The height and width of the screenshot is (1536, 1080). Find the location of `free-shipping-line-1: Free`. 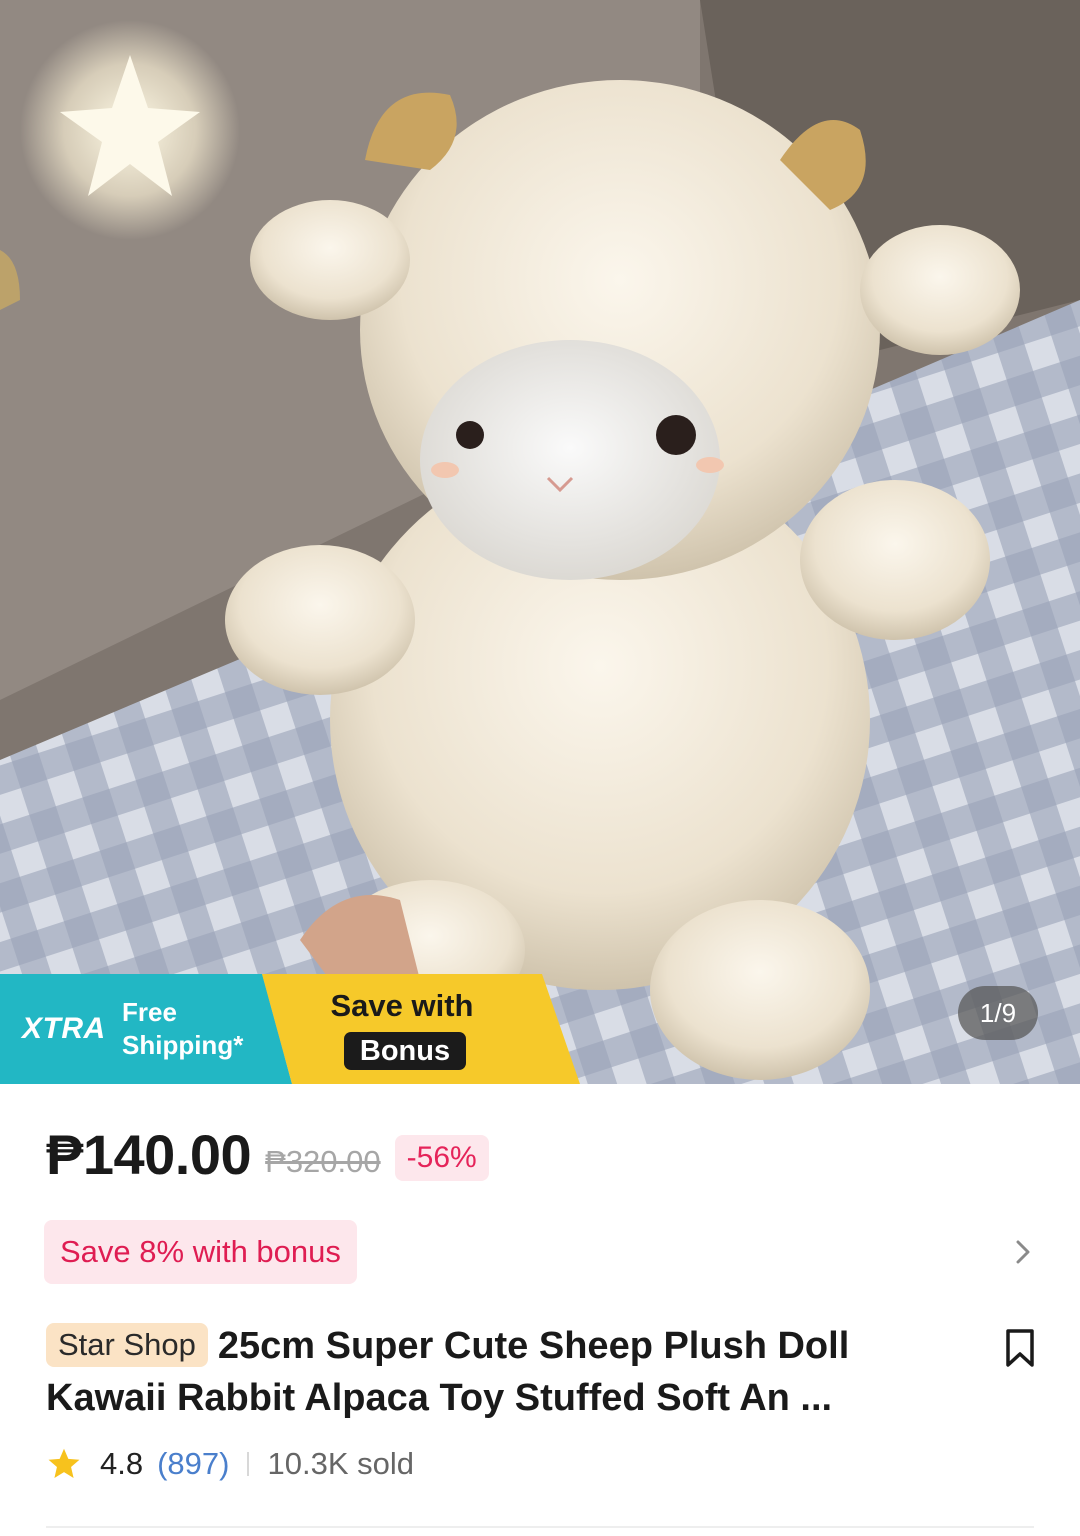

free-shipping-line-1: Free is located at coordinates (149, 1012).